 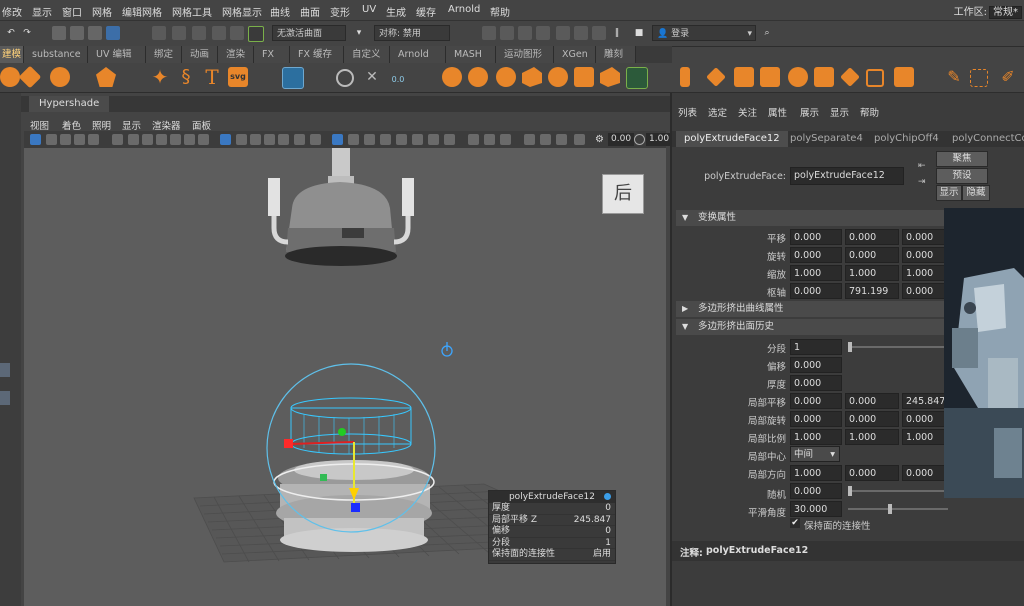 What do you see at coordinates (816, 383) in the screenshot?
I see `thickness-field: 0.000` at bounding box center [816, 383].